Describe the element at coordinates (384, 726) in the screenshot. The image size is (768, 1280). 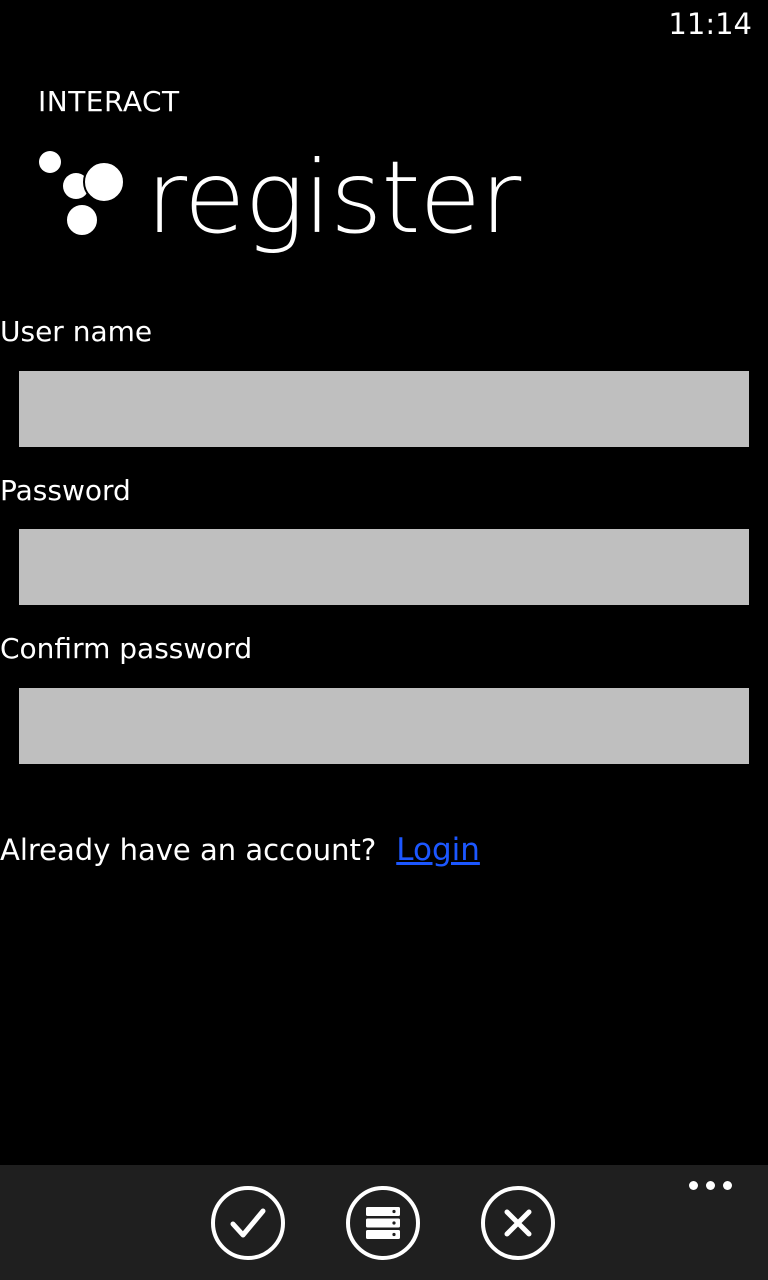
I see `confirm-password-input` at that location.